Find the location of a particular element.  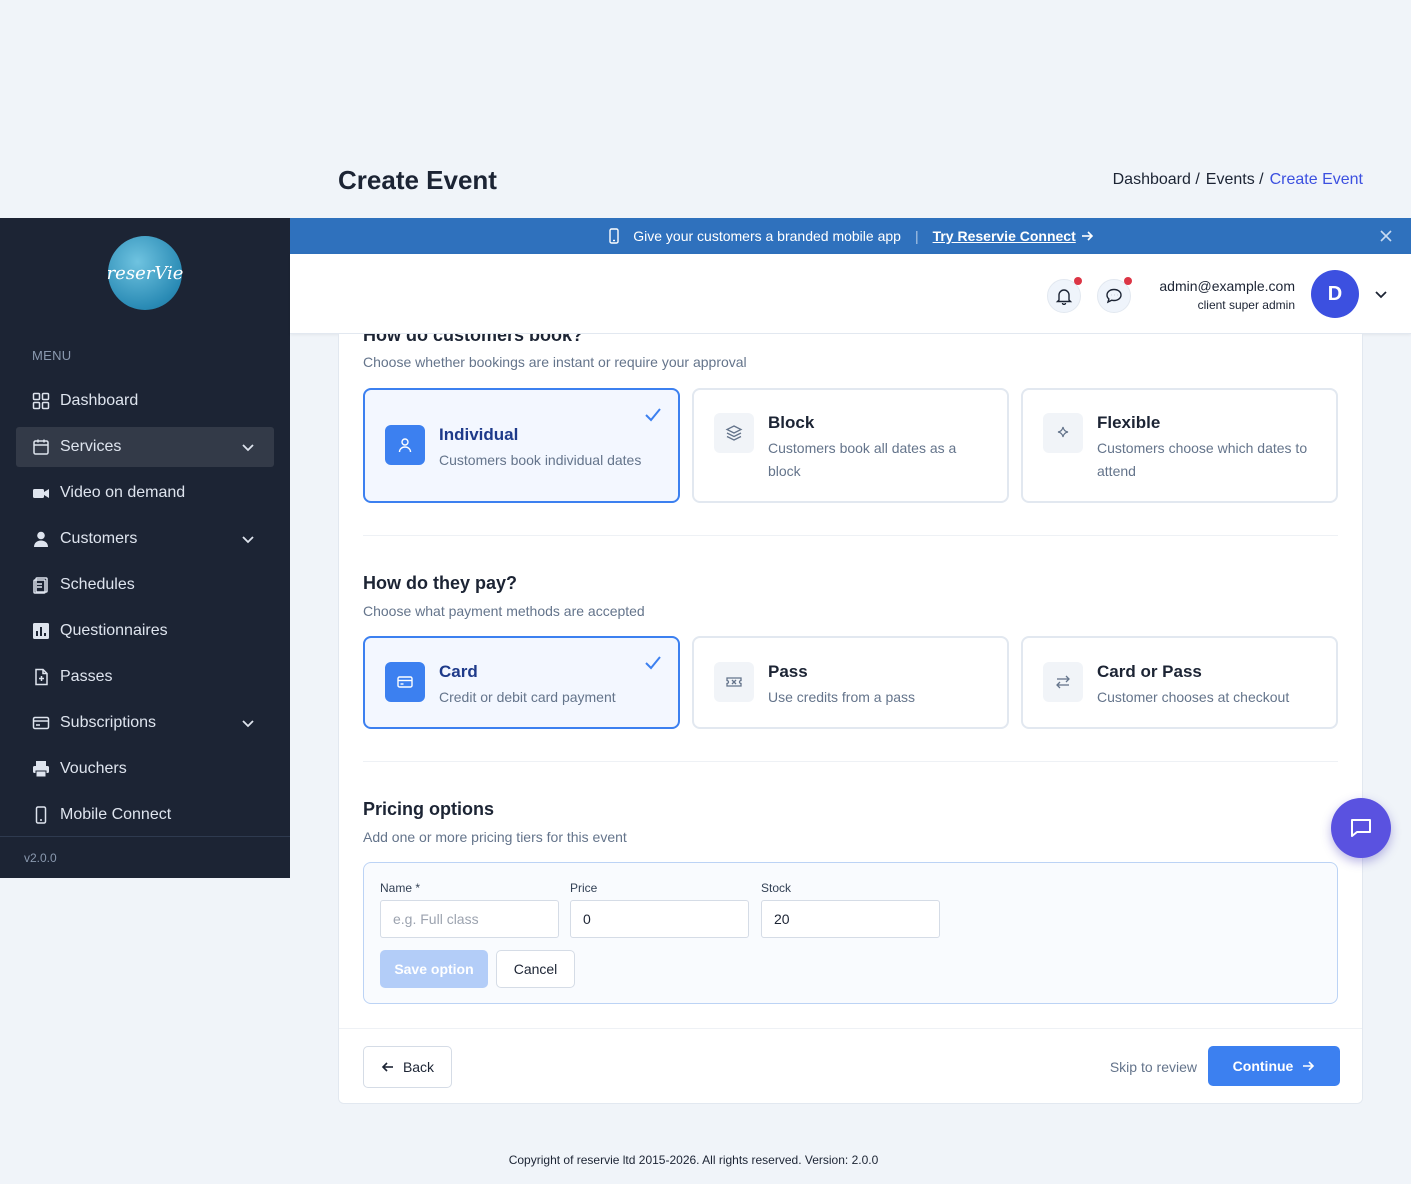

section-divider is located at coordinates (850, 535).